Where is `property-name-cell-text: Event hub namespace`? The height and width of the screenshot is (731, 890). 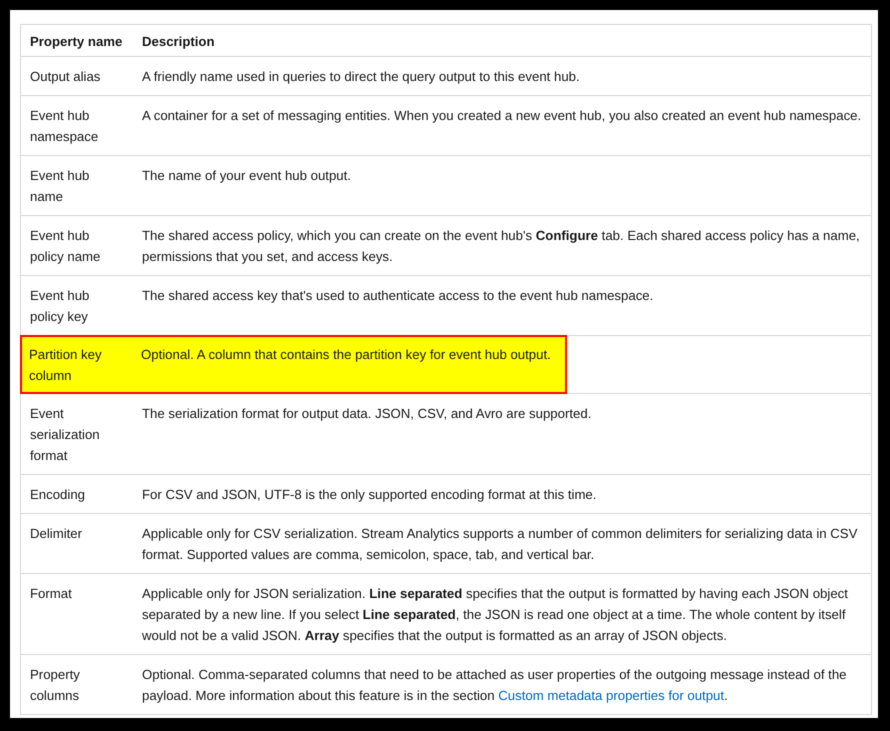 property-name-cell-text: Event hub namespace is located at coordinates (64, 126).